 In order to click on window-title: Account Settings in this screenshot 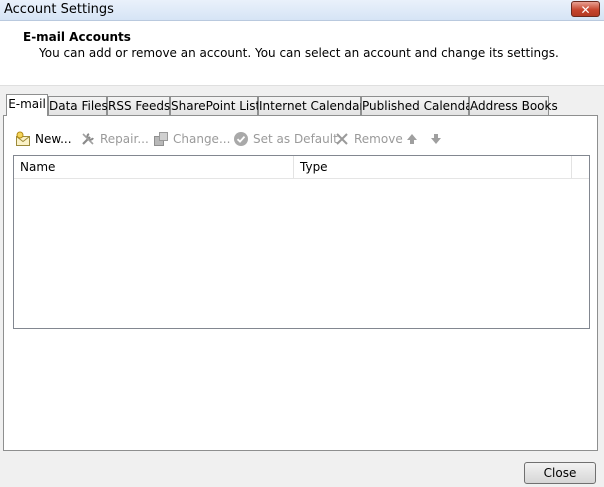, I will do `click(59, 9)`.